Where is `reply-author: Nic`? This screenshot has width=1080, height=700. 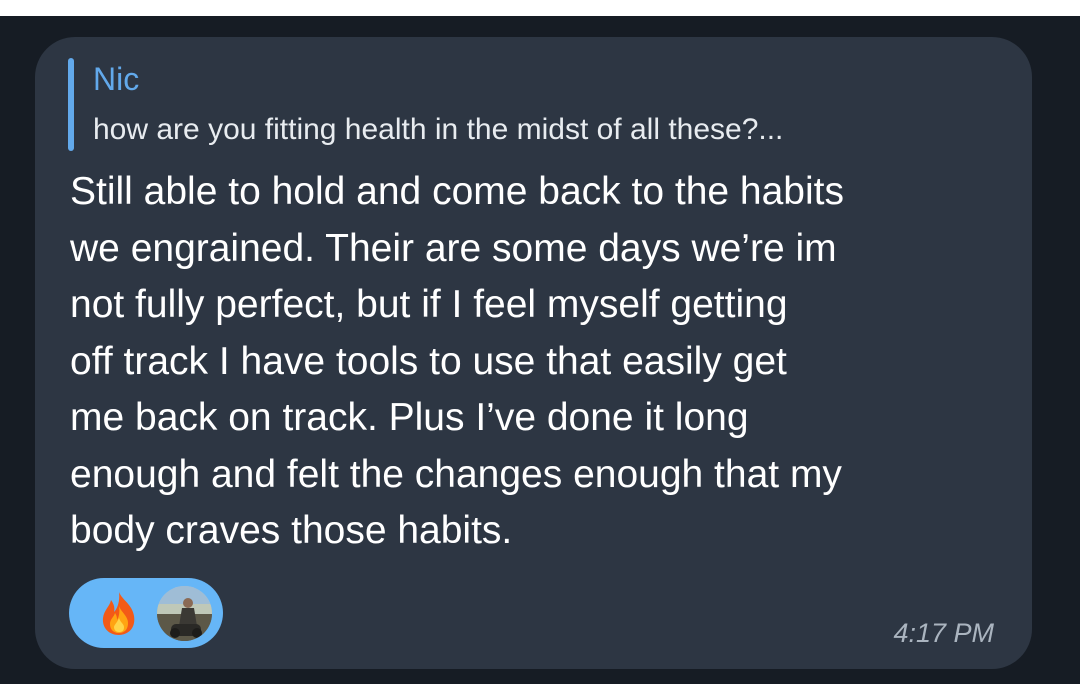 reply-author: Nic is located at coordinates (116, 79).